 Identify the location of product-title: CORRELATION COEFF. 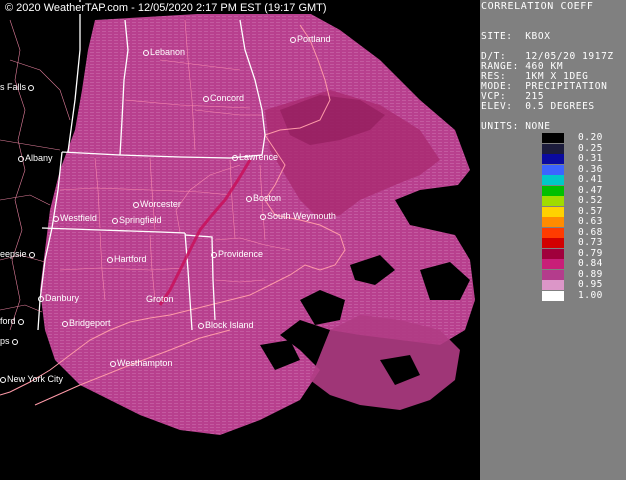
(537, 6).